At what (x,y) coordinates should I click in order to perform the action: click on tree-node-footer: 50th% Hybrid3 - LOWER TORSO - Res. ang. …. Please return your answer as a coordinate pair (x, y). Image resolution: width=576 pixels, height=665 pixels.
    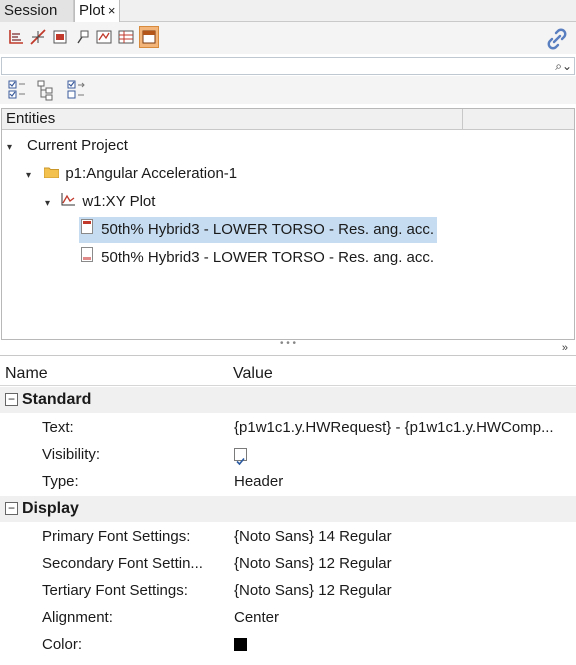
    Looking at the image, I should click on (257, 258).